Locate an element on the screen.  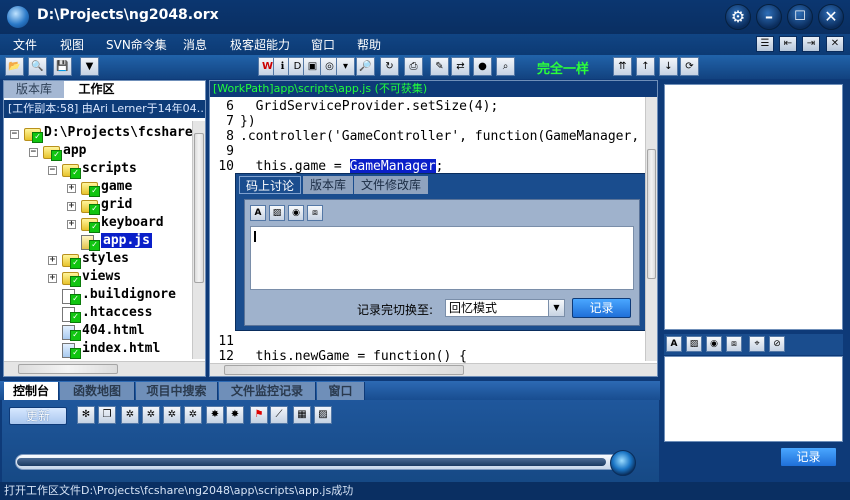
tool-c-icon: ✲ is located at coordinates (172, 415).